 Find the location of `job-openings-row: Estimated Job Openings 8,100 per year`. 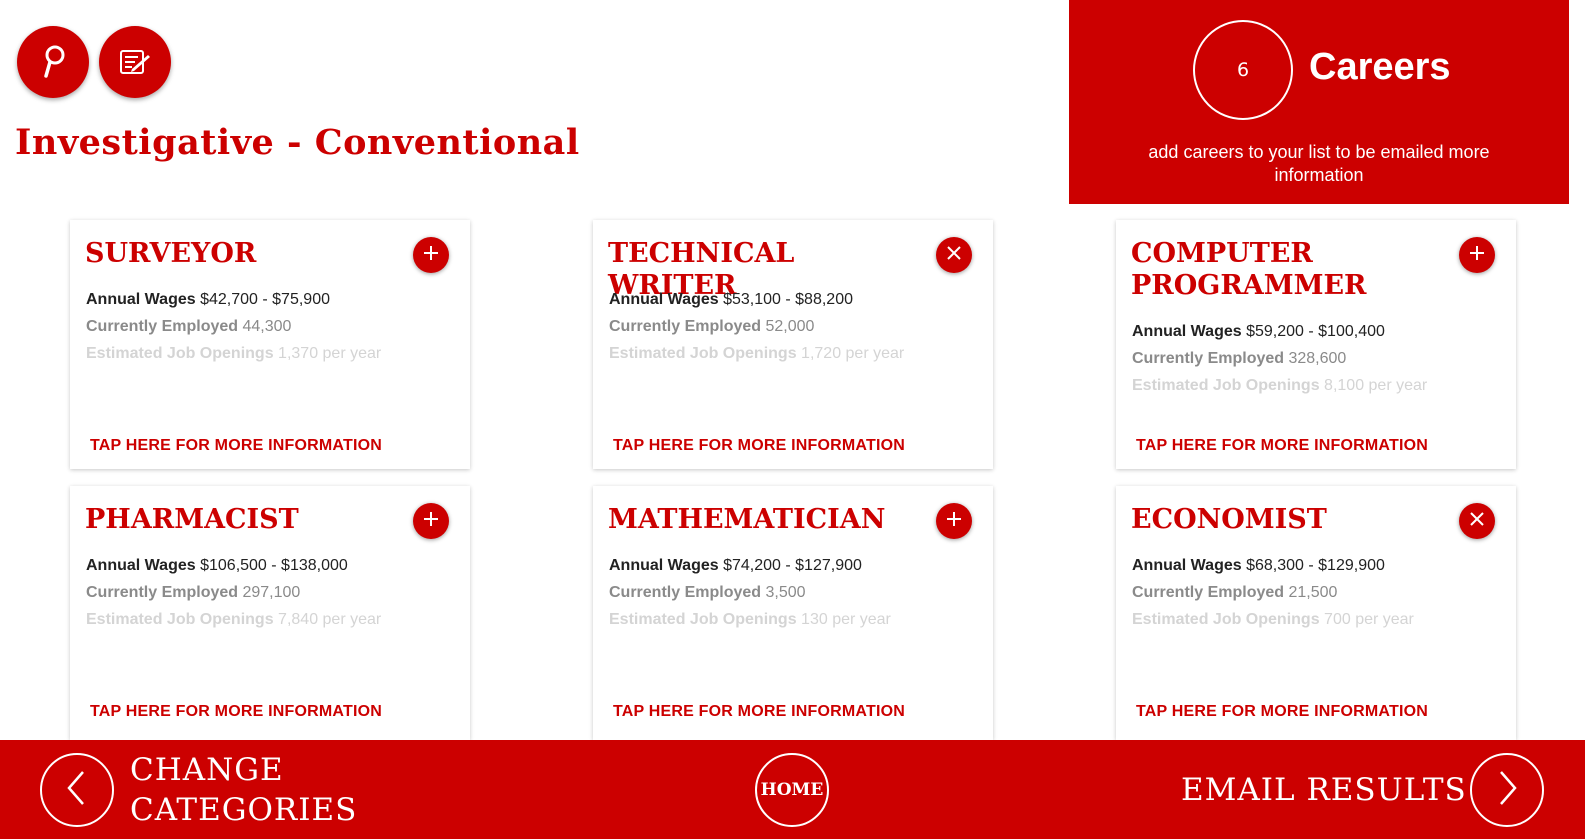

job-openings-row: Estimated Job Openings 8,100 per year is located at coordinates (1280, 385).